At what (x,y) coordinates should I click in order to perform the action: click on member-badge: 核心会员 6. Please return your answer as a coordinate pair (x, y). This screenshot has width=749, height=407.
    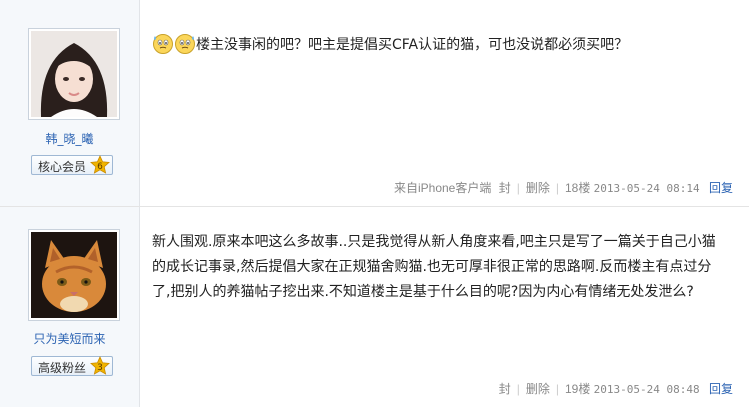
    Looking at the image, I should click on (72, 165).